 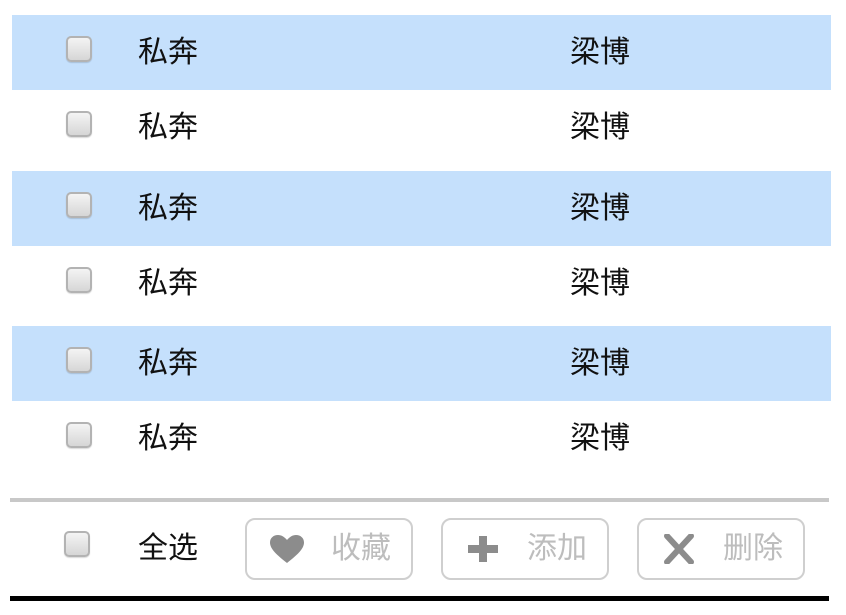 What do you see at coordinates (679, 549) in the screenshot?
I see `close-icon` at bounding box center [679, 549].